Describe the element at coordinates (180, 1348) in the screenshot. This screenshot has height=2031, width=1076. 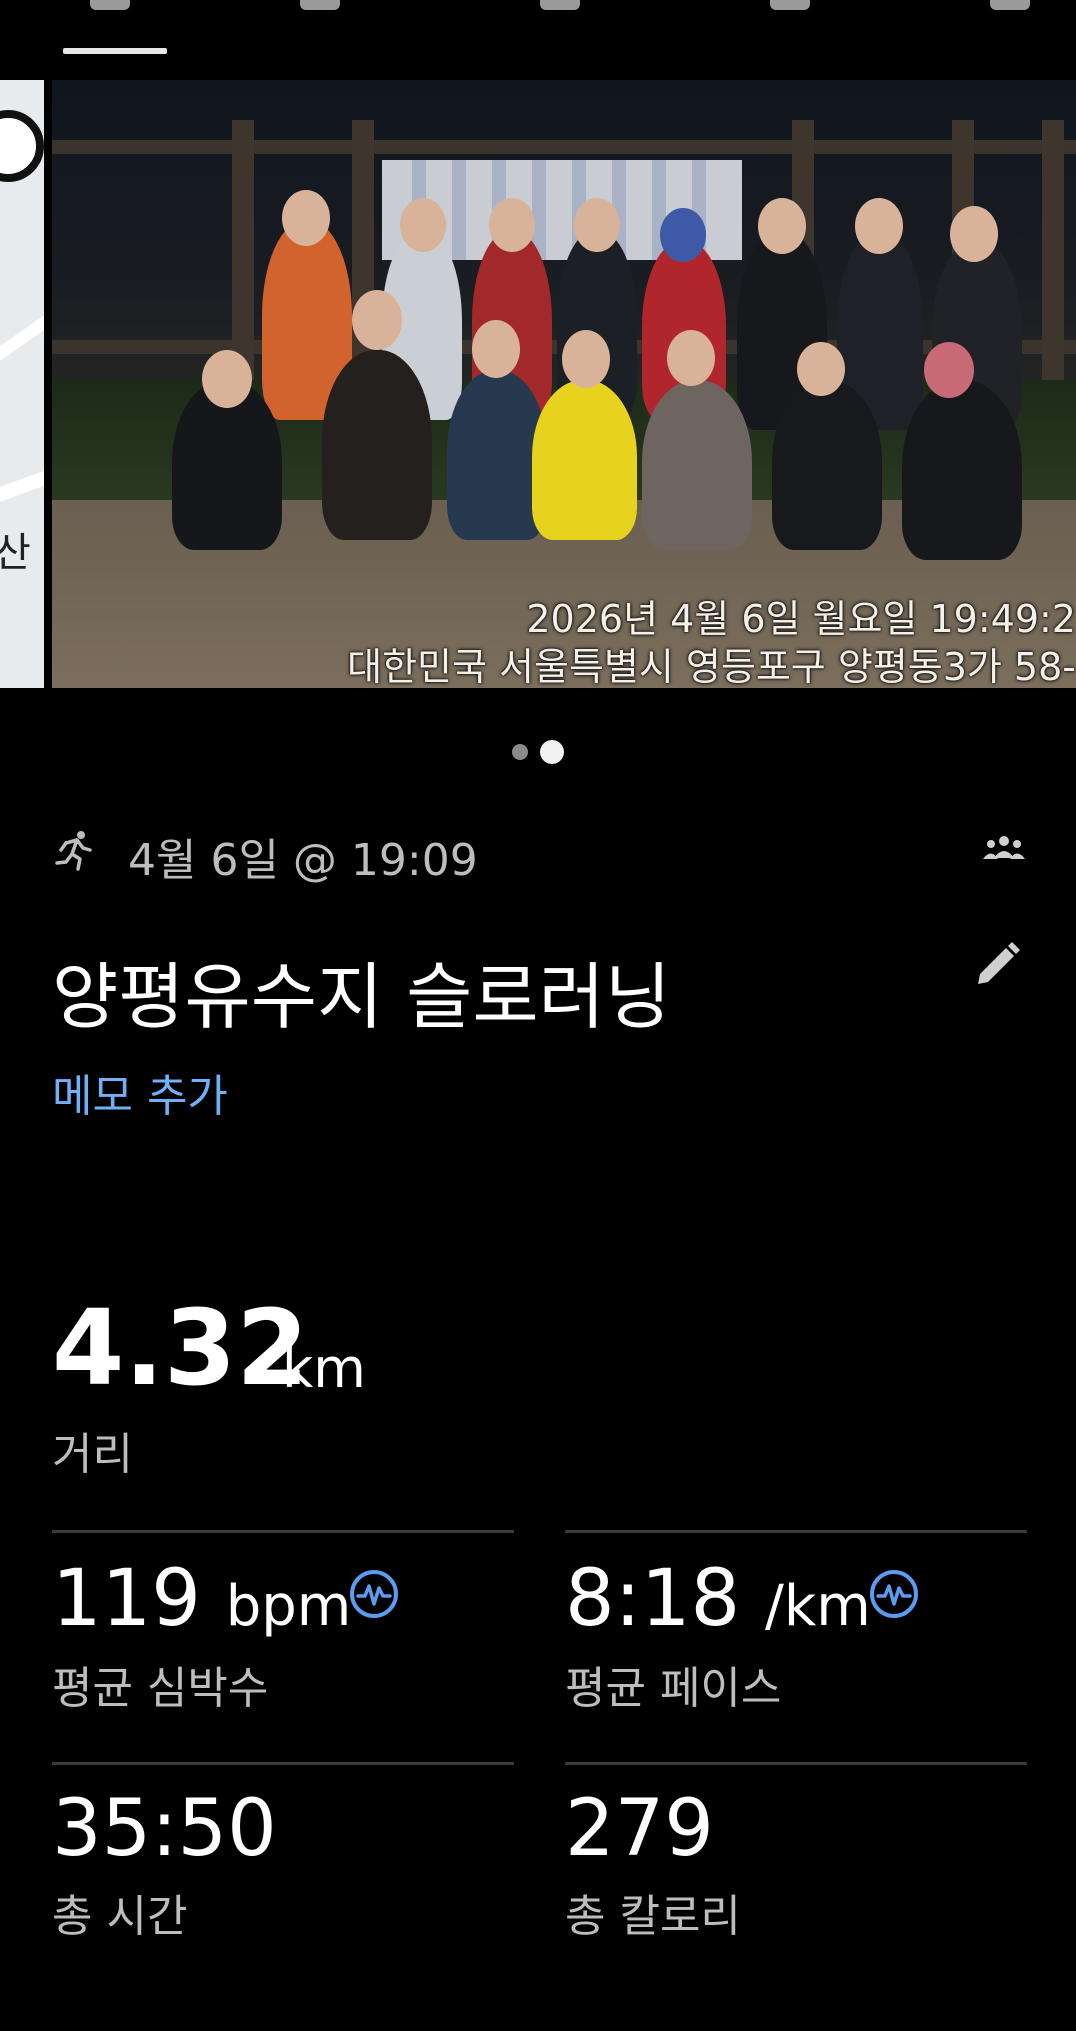
I see `distance-value: 4.32` at that location.